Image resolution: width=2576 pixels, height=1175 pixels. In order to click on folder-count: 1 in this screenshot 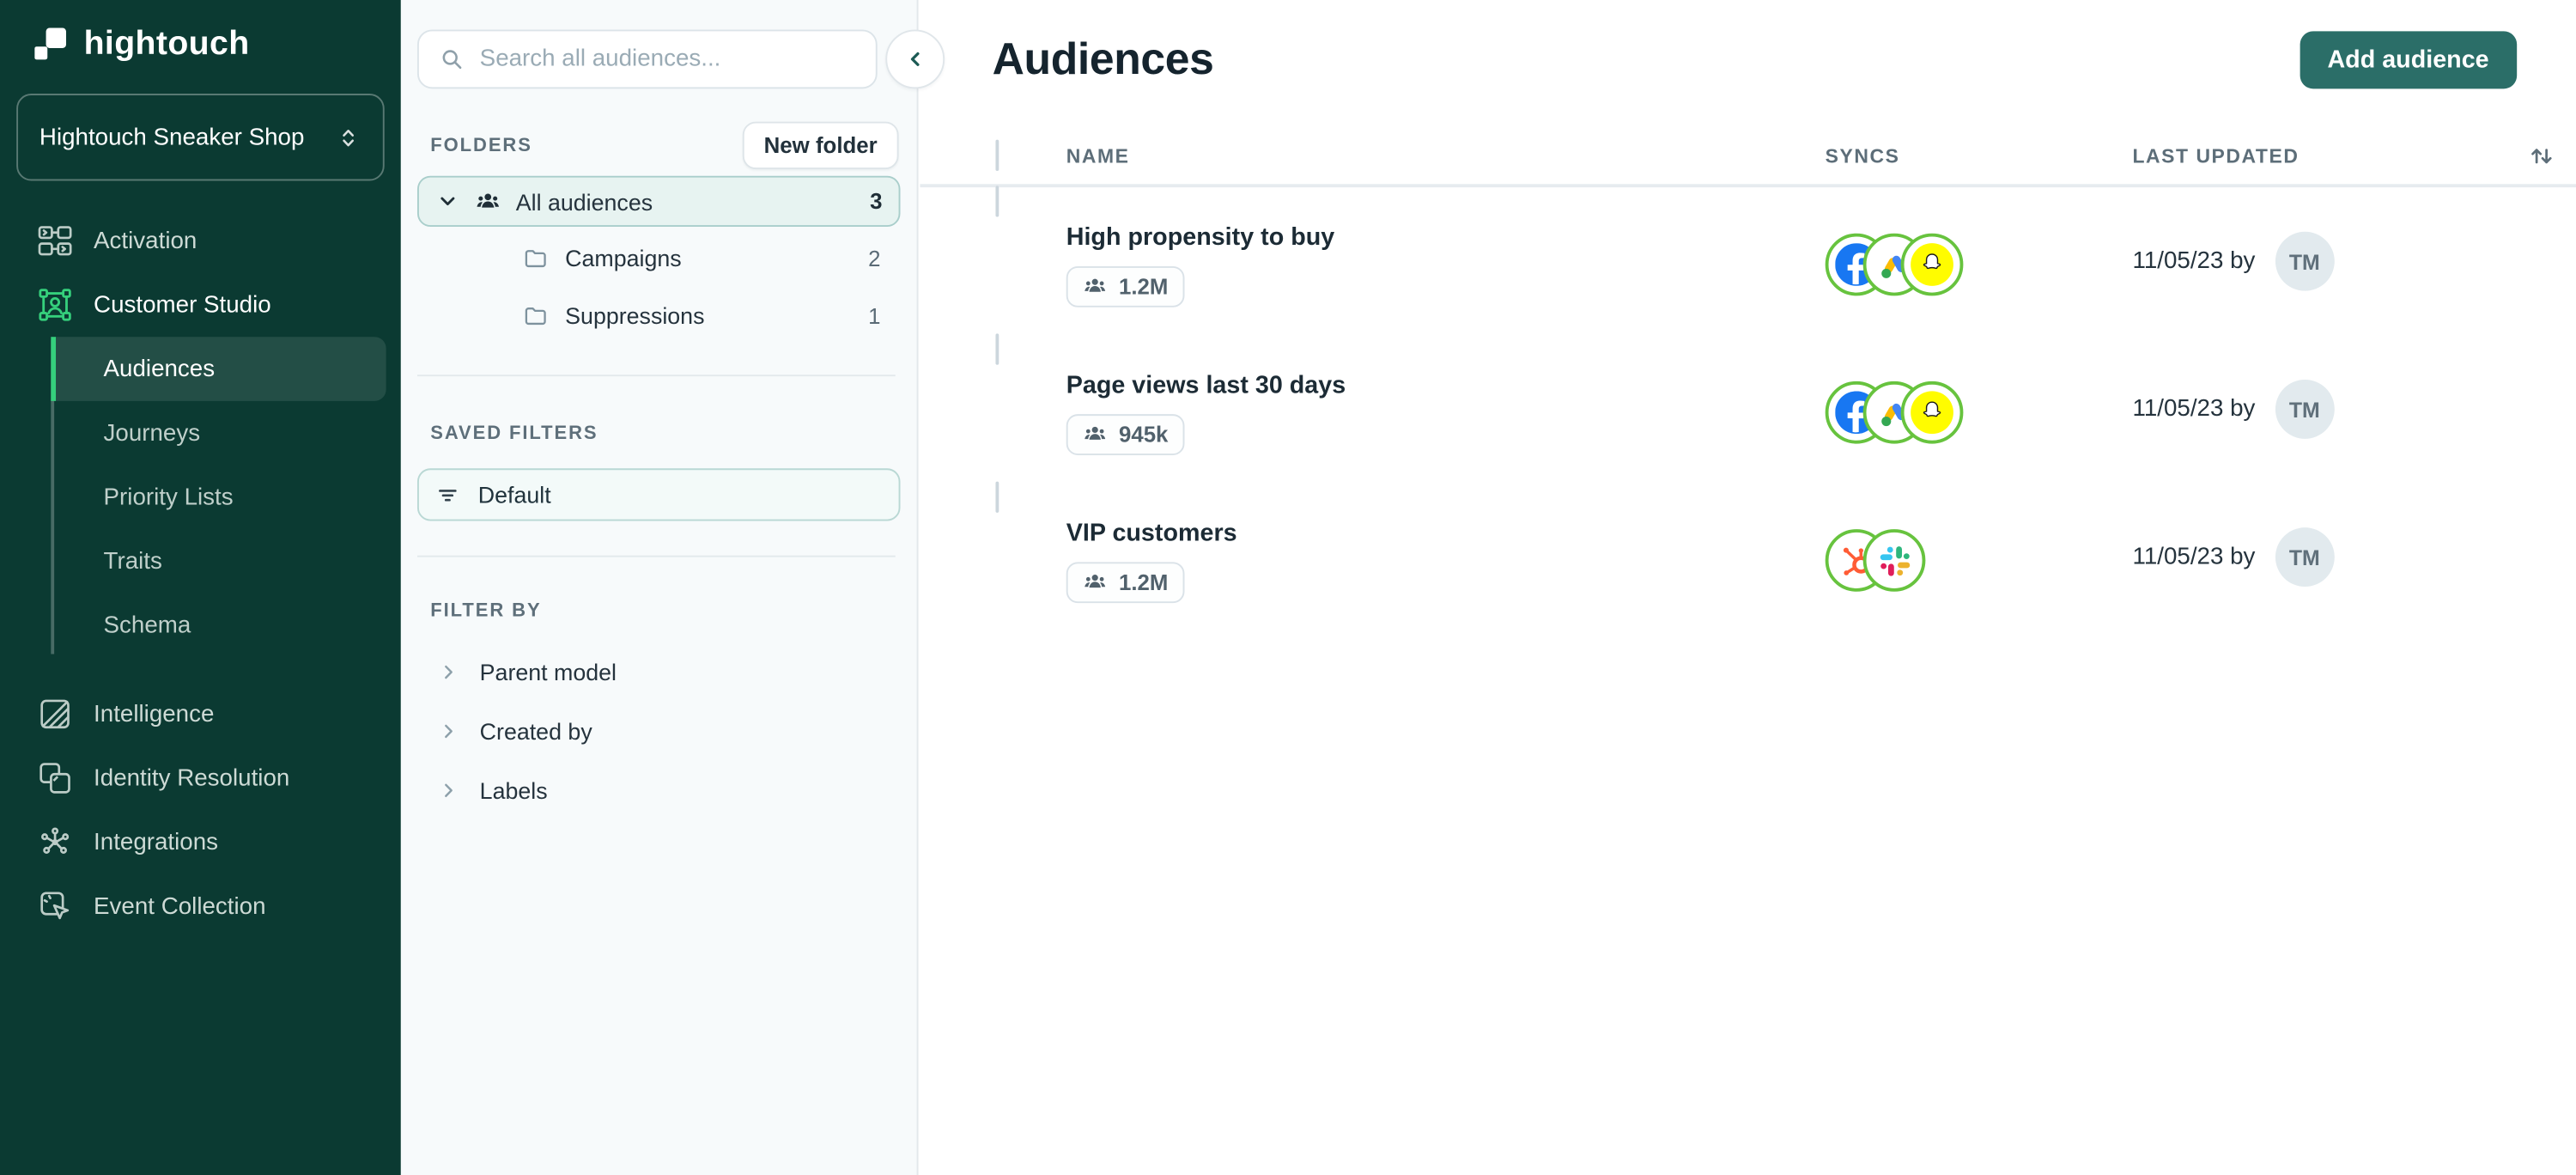, I will do `click(874, 315)`.